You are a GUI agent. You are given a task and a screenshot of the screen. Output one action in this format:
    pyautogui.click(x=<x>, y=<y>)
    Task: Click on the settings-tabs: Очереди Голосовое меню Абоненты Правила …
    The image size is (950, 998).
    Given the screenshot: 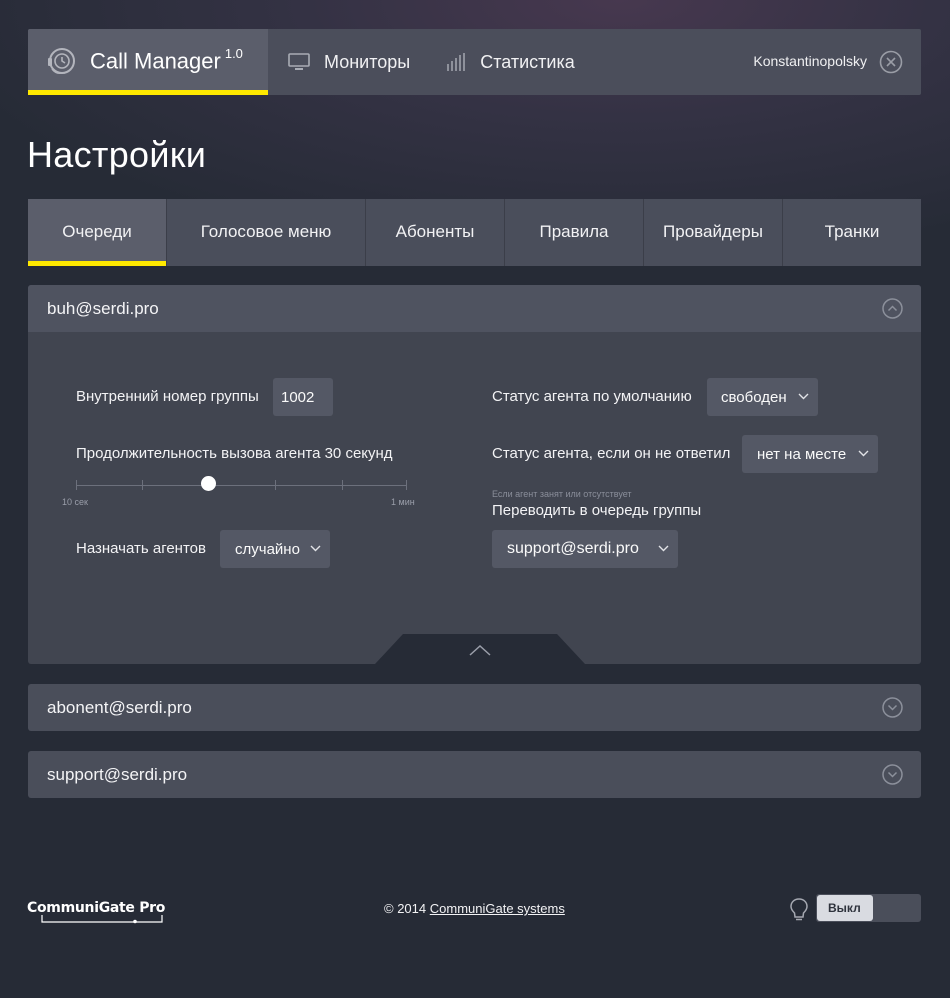 What is the action you would take?
    pyautogui.click(x=474, y=232)
    